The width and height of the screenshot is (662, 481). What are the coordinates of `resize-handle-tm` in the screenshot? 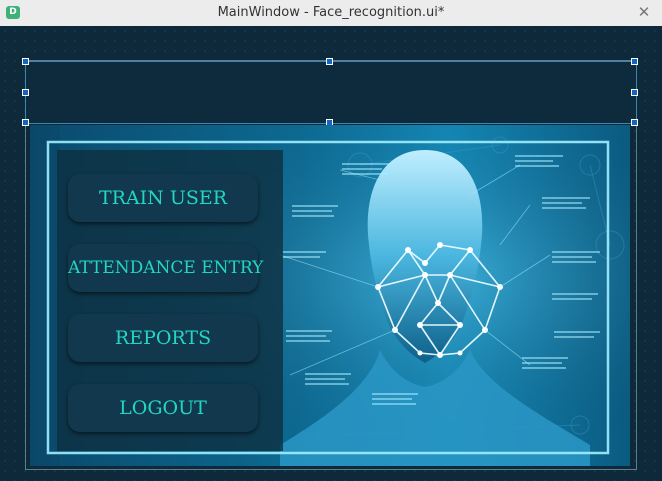 It's located at (329, 61).